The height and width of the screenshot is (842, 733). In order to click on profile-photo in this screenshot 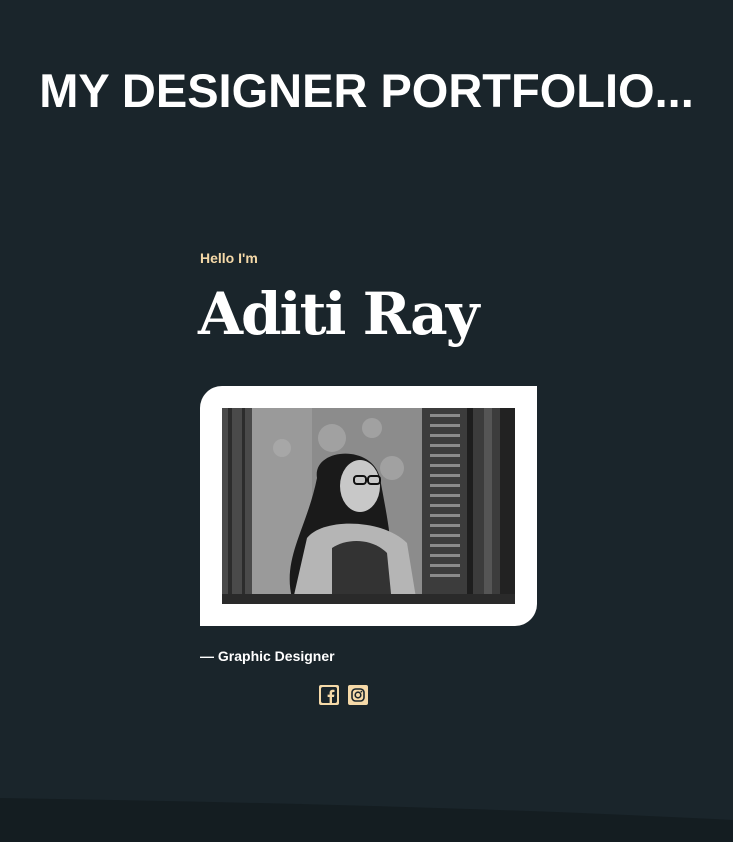, I will do `click(368, 506)`.